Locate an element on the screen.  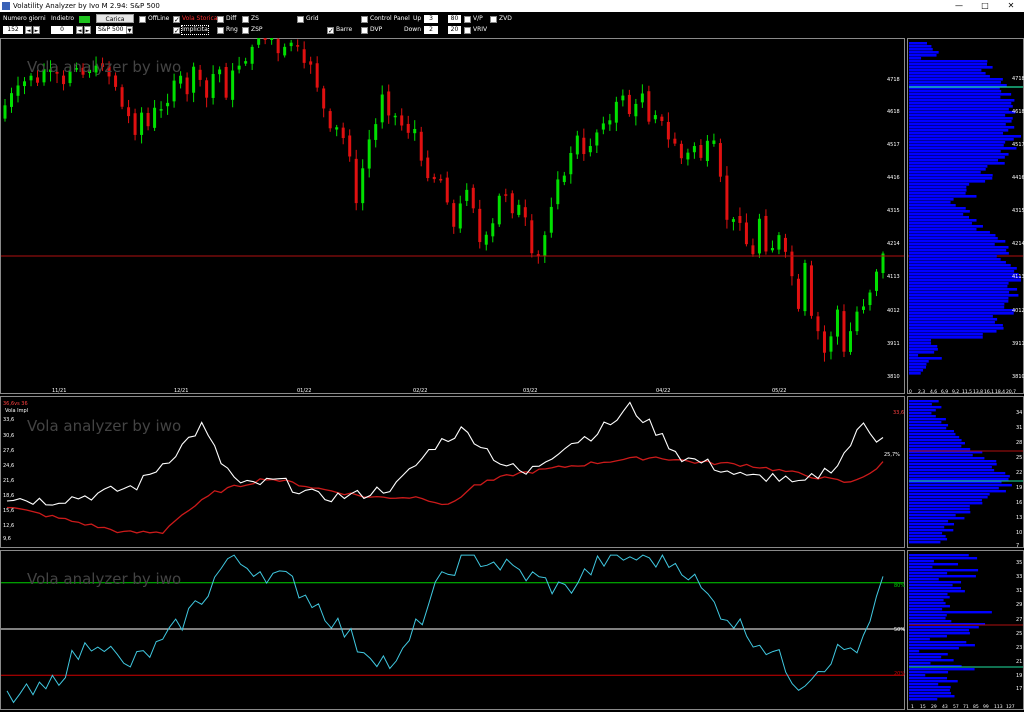
up-input: 3 is located at coordinates (431, 19).